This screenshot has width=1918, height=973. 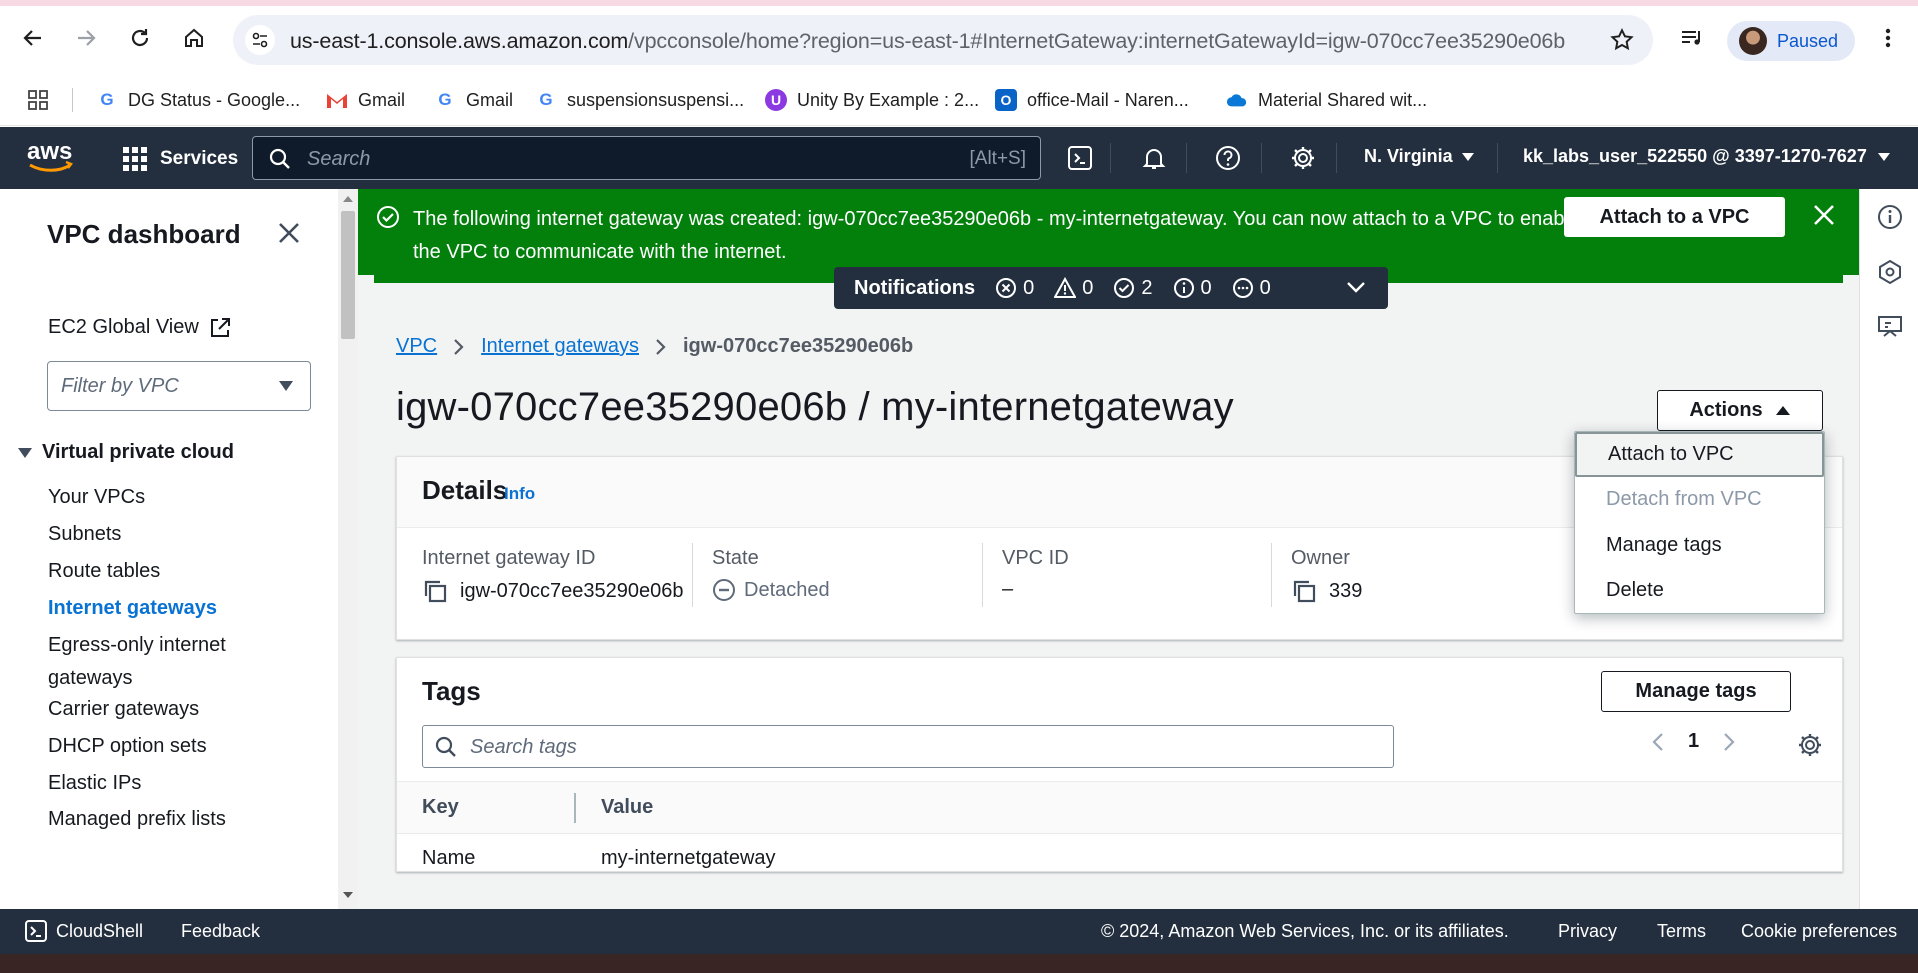 What do you see at coordinates (459, 41) in the screenshot?
I see `url-host: us-east-1.console.aws.amazon.com` at bounding box center [459, 41].